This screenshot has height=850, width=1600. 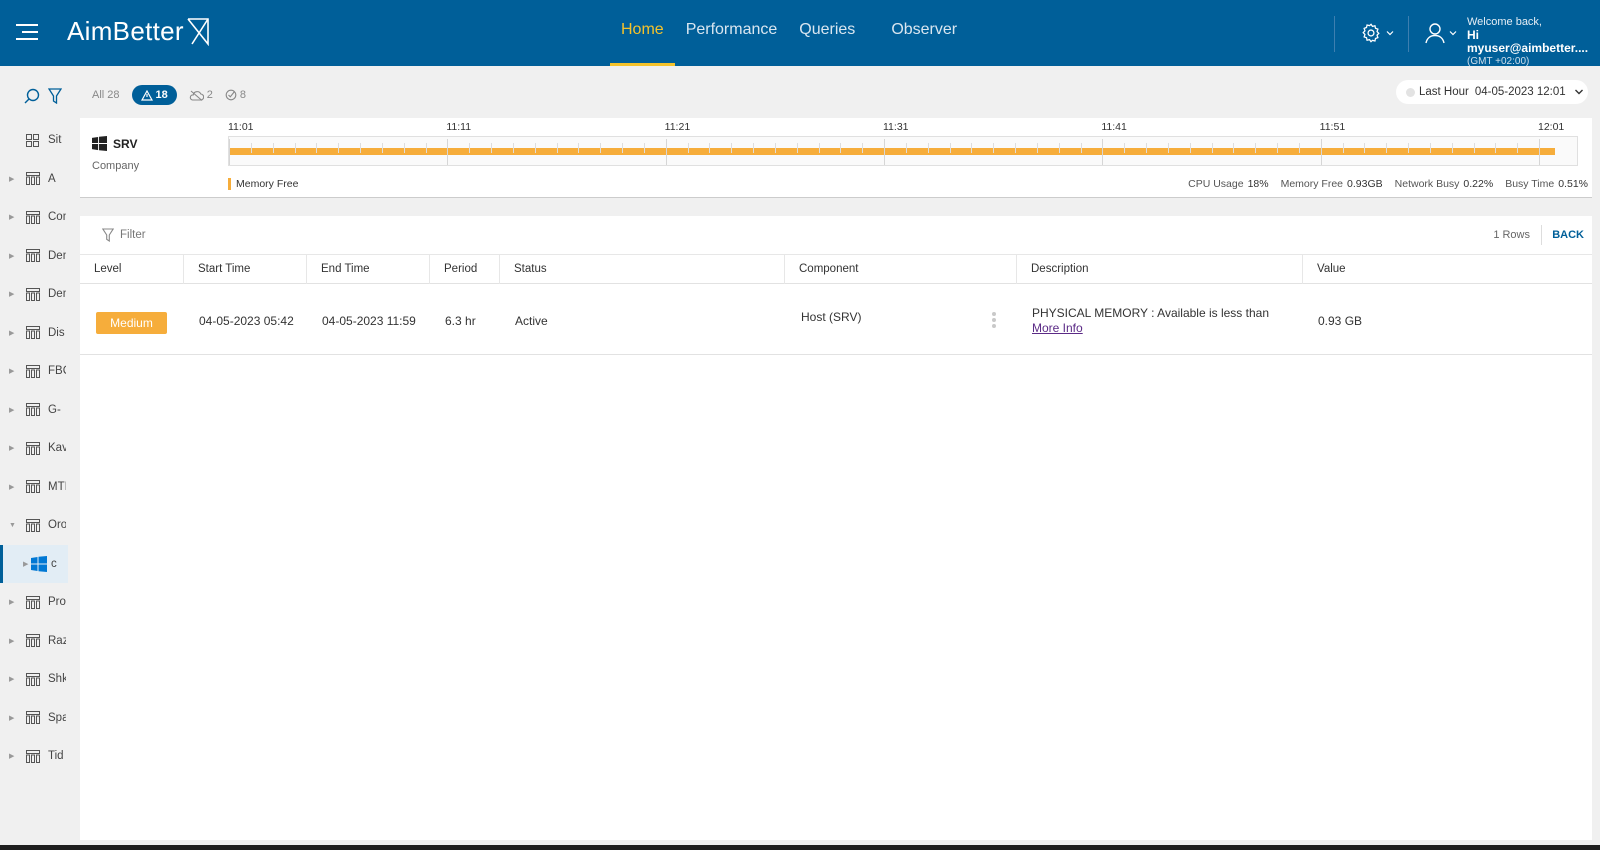 I want to click on sidebar-item: ▶ G-, so click(x=34, y=410).